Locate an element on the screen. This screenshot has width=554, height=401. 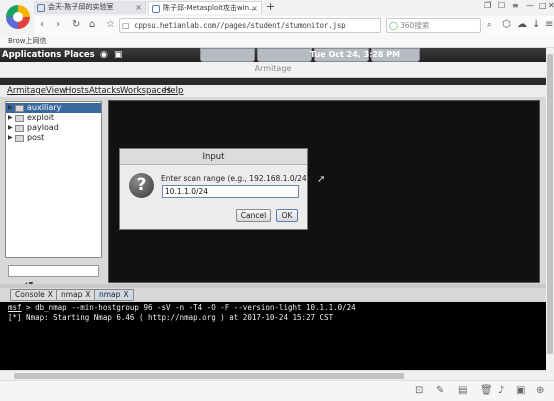
console-tabs: Console X nmap X nmap X is located at coordinates (273, 295).